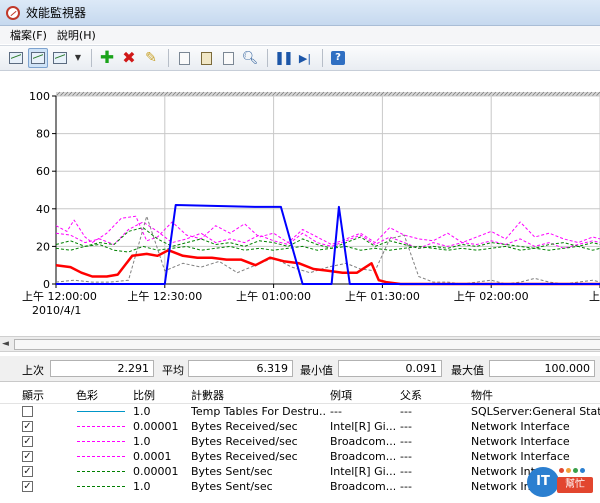 The image size is (600, 503). I want to click on y-tick-label: 20, so click(43, 246).